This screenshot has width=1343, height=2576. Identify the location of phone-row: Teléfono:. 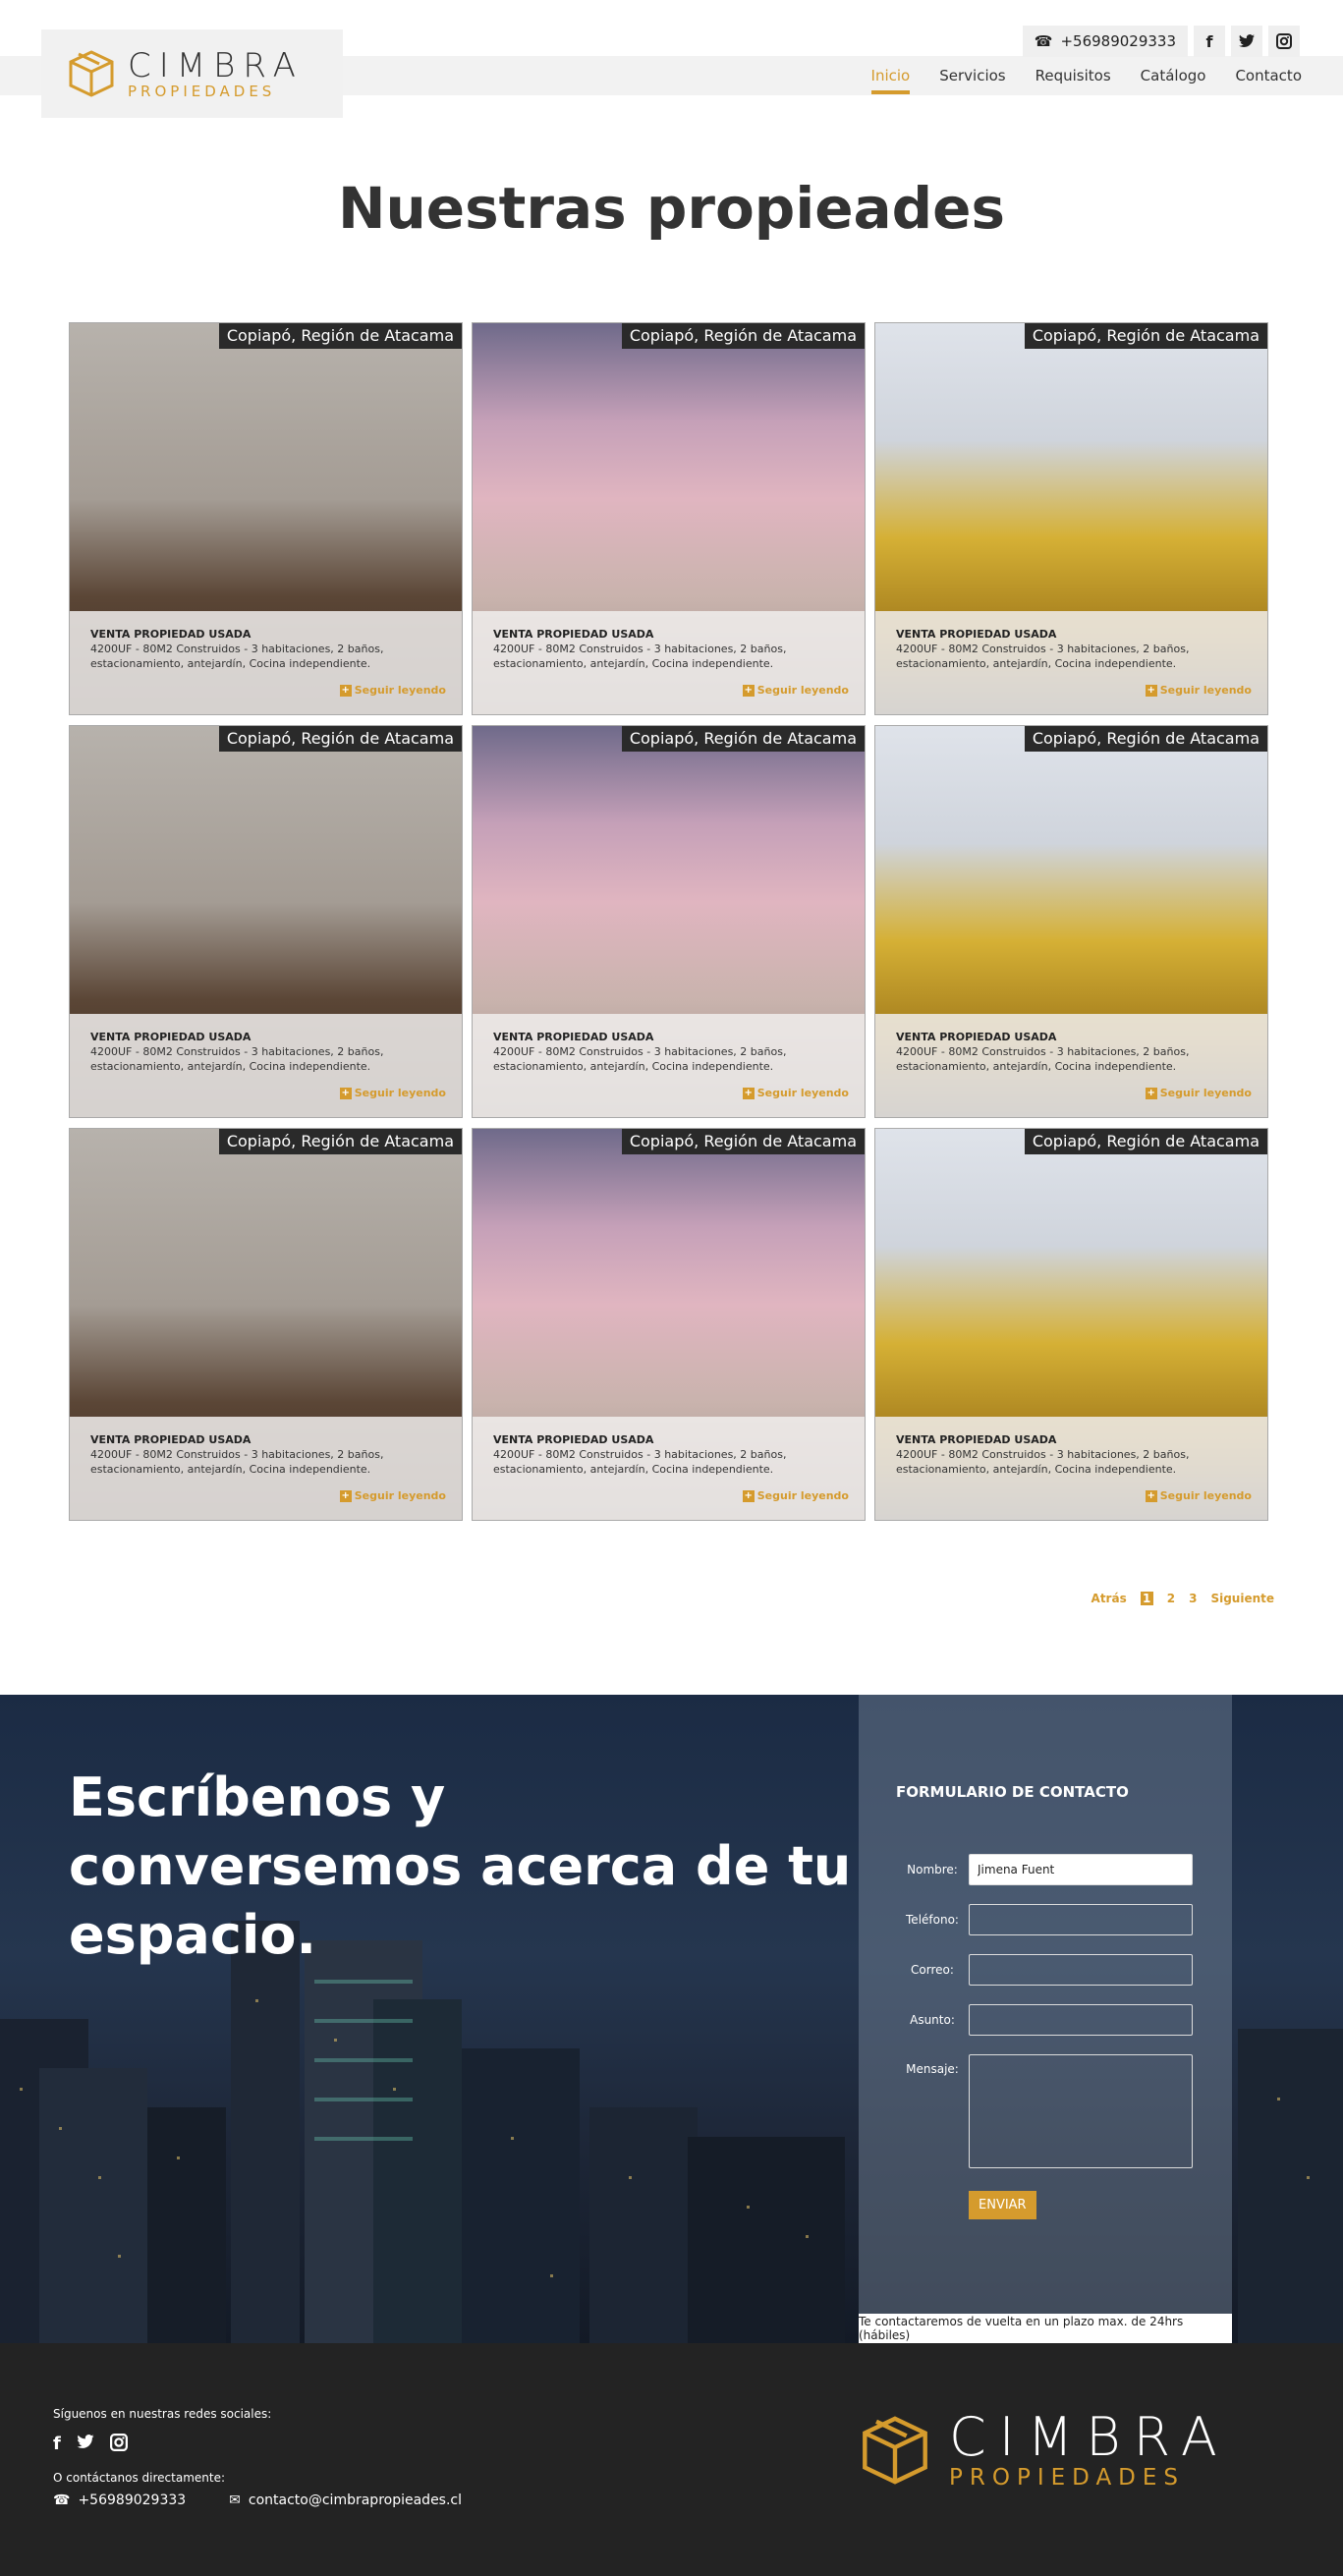
(1053, 1919).